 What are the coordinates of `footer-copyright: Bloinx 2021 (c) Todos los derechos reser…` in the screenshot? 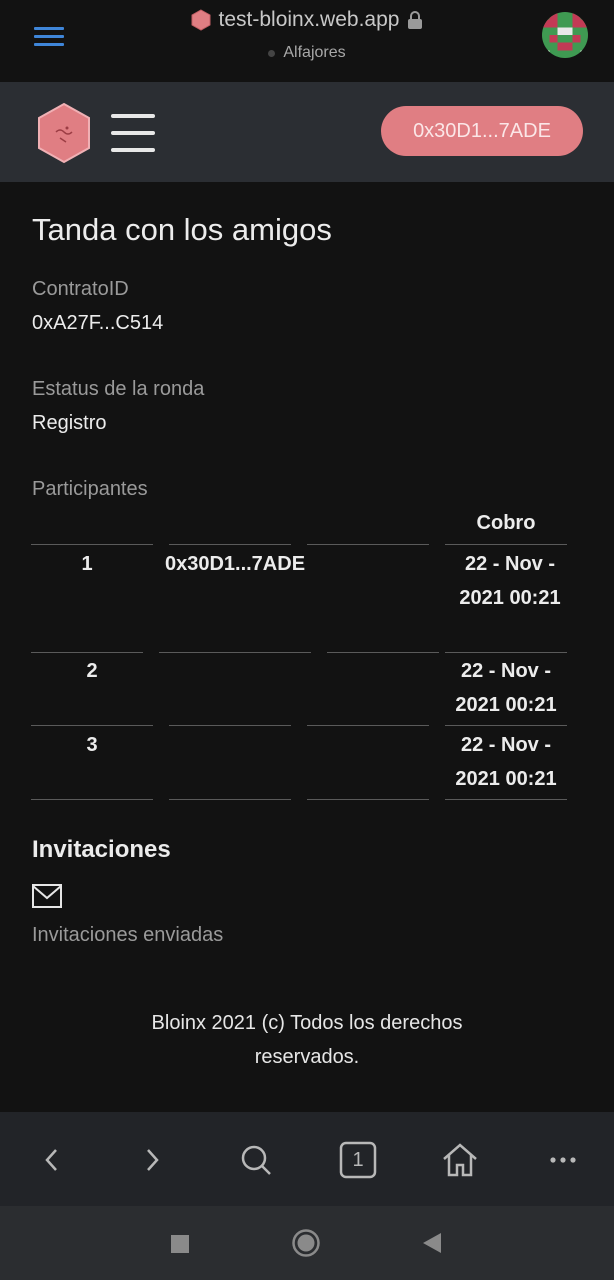 It's located at (307, 1040).